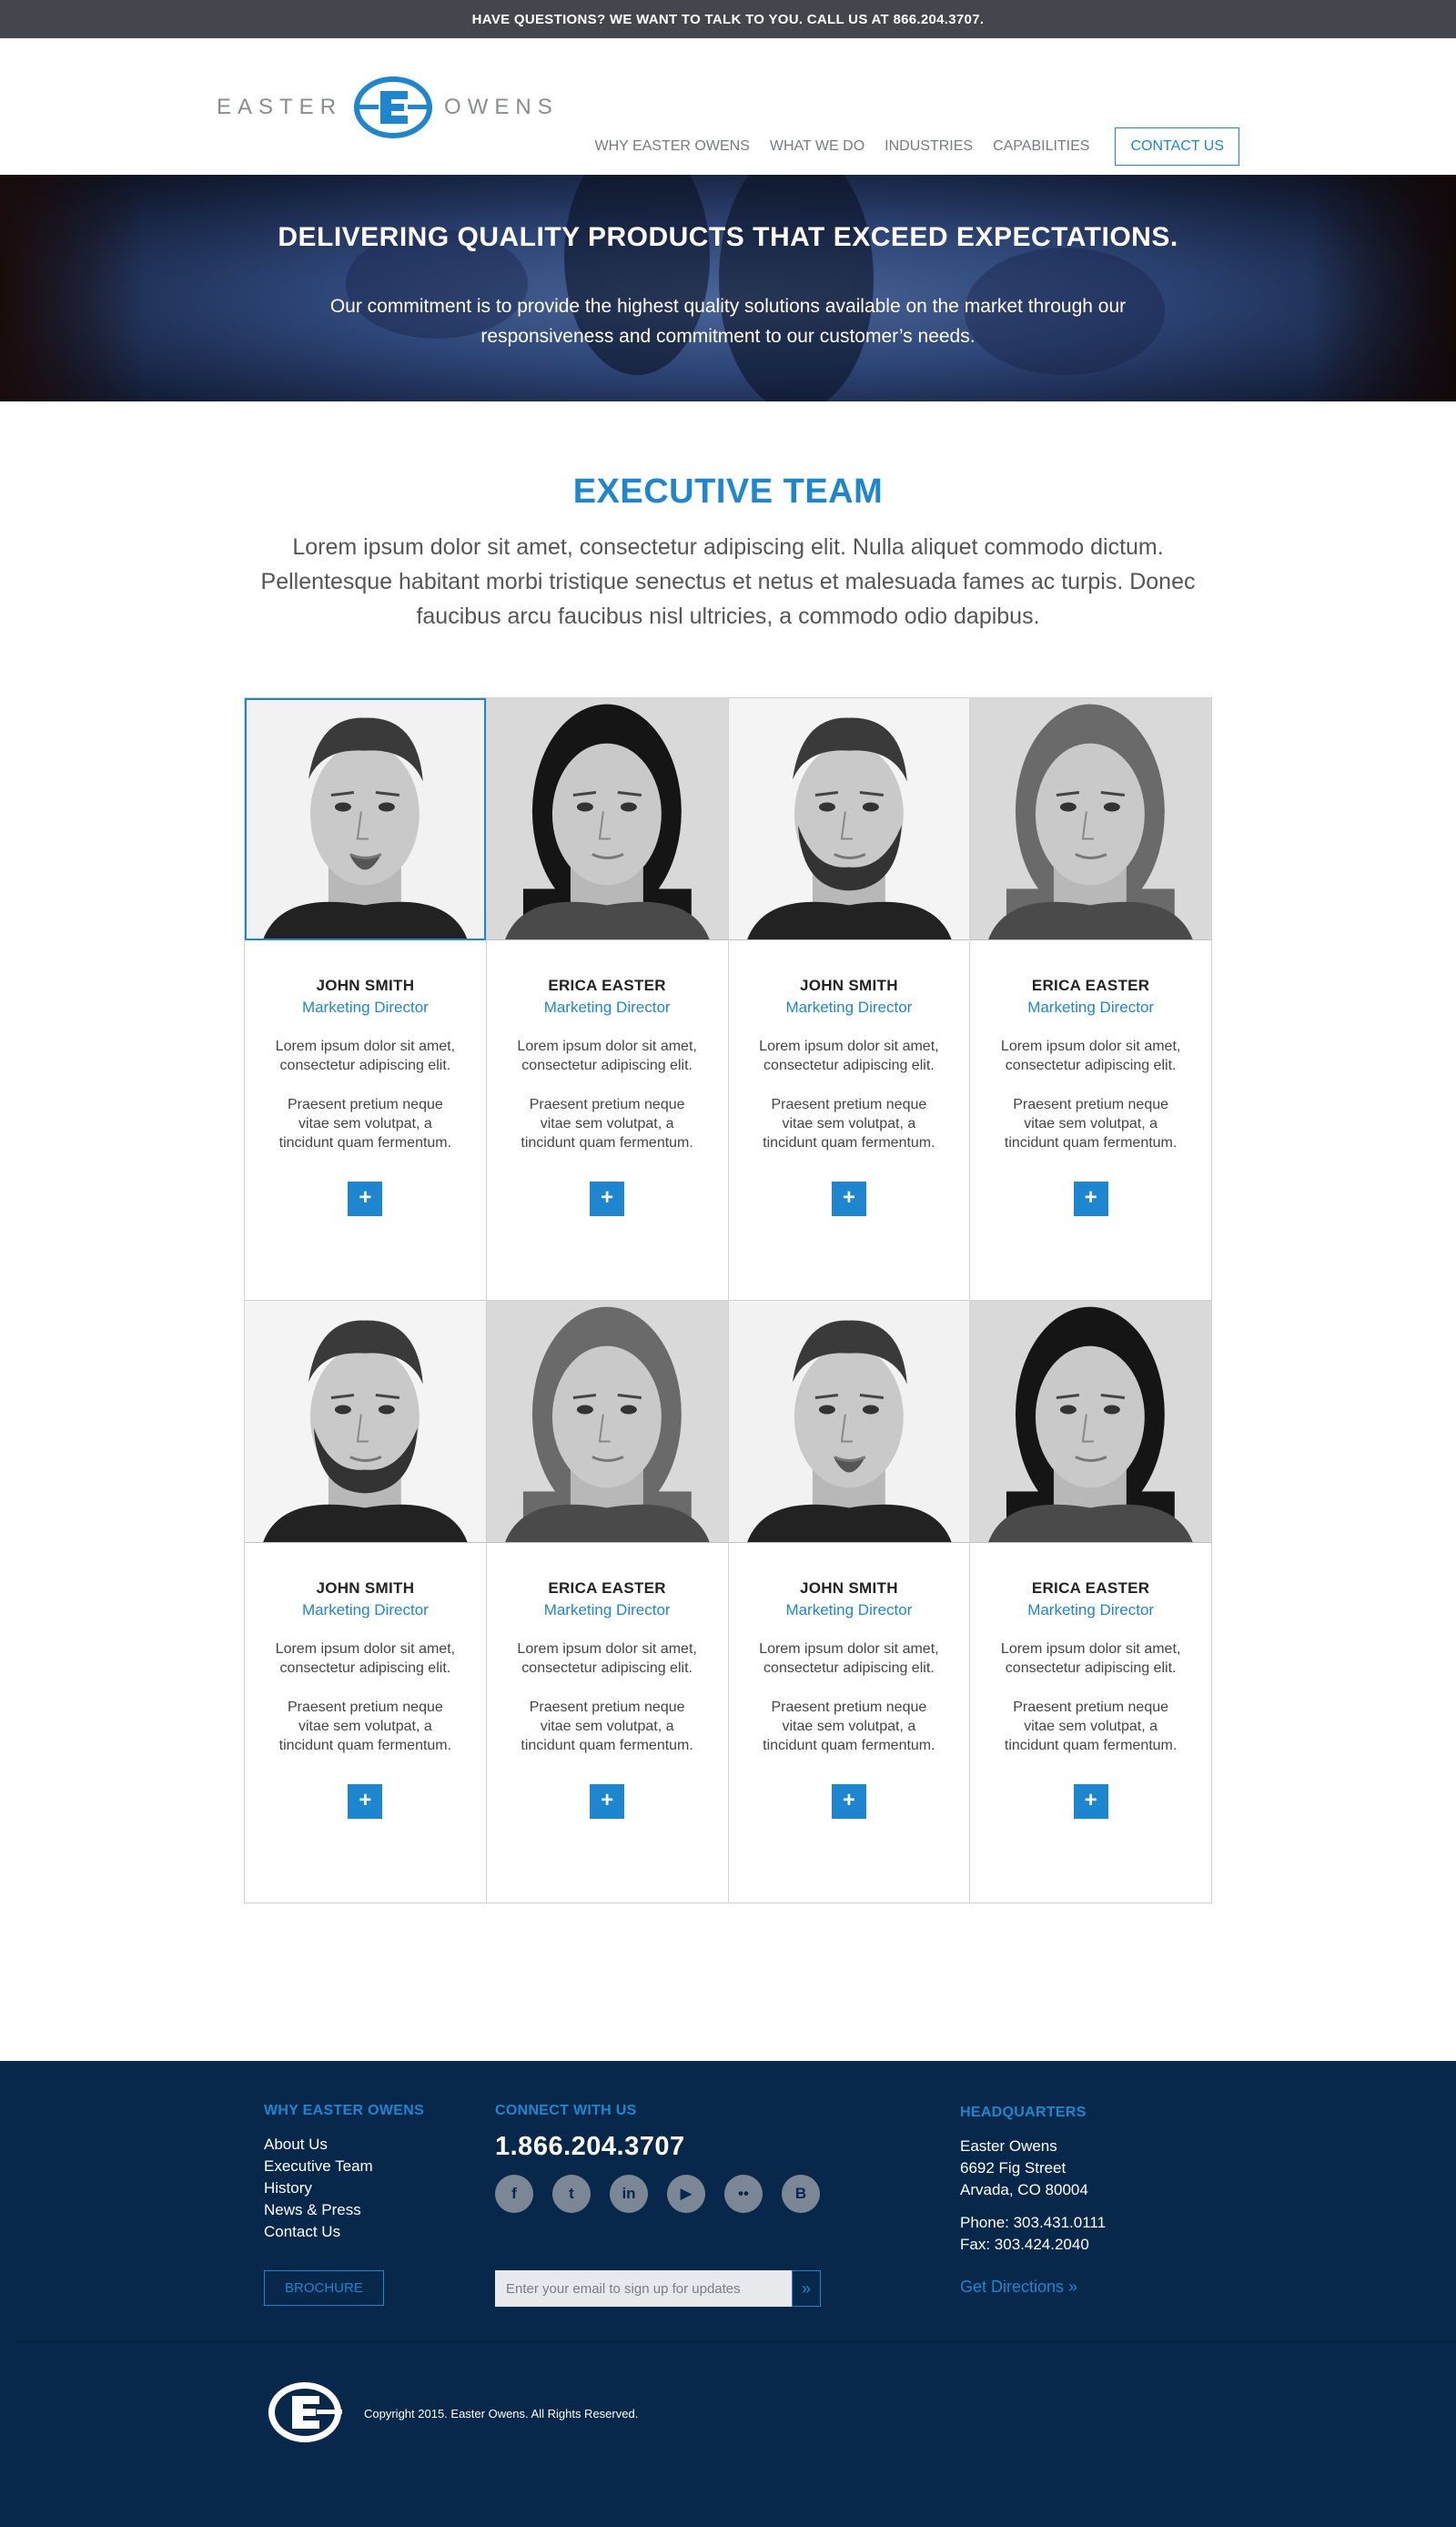 The height and width of the screenshot is (2527, 1456). Describe the element at coordinates (502, 107) in the screenshot. I see `logo-word-right: OWENS` at that location.